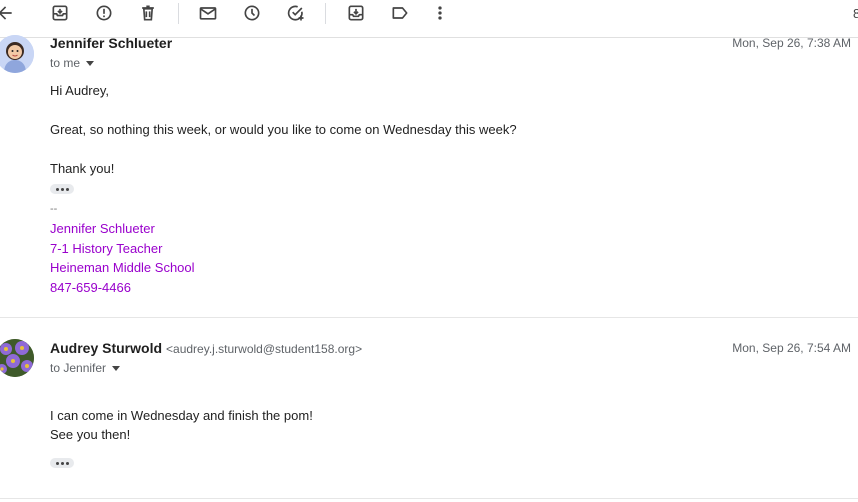  Describe the element at coordinates (102, 228) in the screenshot. I see `signature-line: Jennifer Schlueter` at that location.